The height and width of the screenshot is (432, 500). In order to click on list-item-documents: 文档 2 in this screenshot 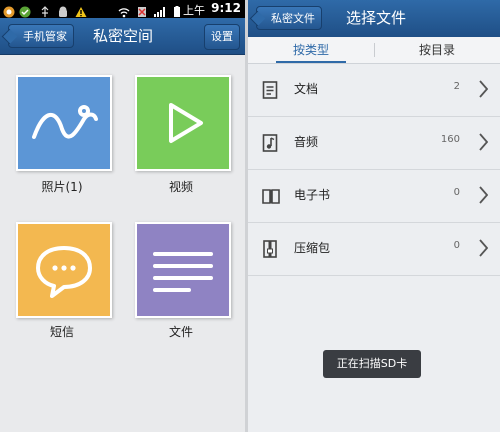, I will do `click(374, 90)`.